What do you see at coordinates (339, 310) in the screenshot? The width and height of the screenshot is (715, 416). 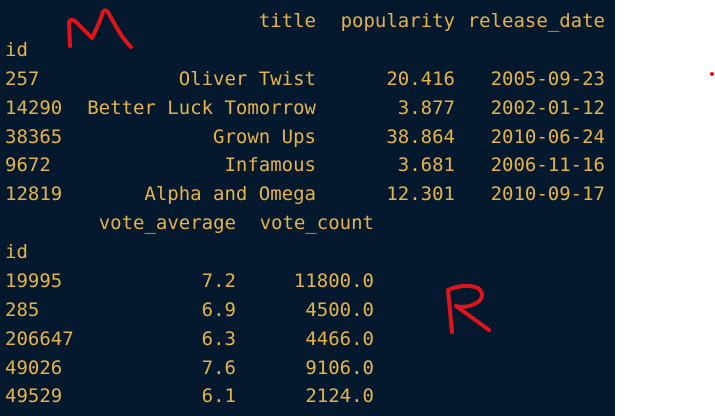 I see `row-vote-count: 4500.0` at bounding box center [339, 310].